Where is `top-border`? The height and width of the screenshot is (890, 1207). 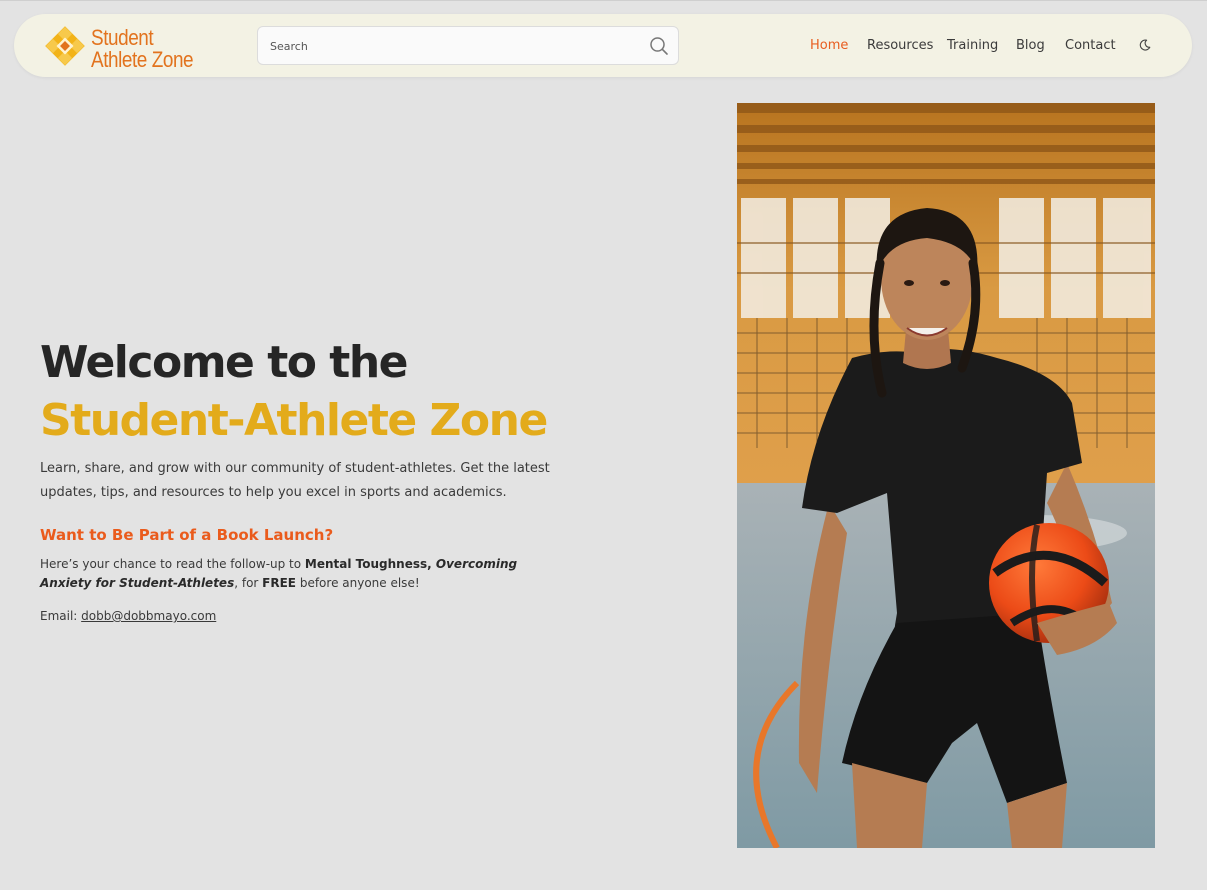
top-border is located at coordinates (603, 0).